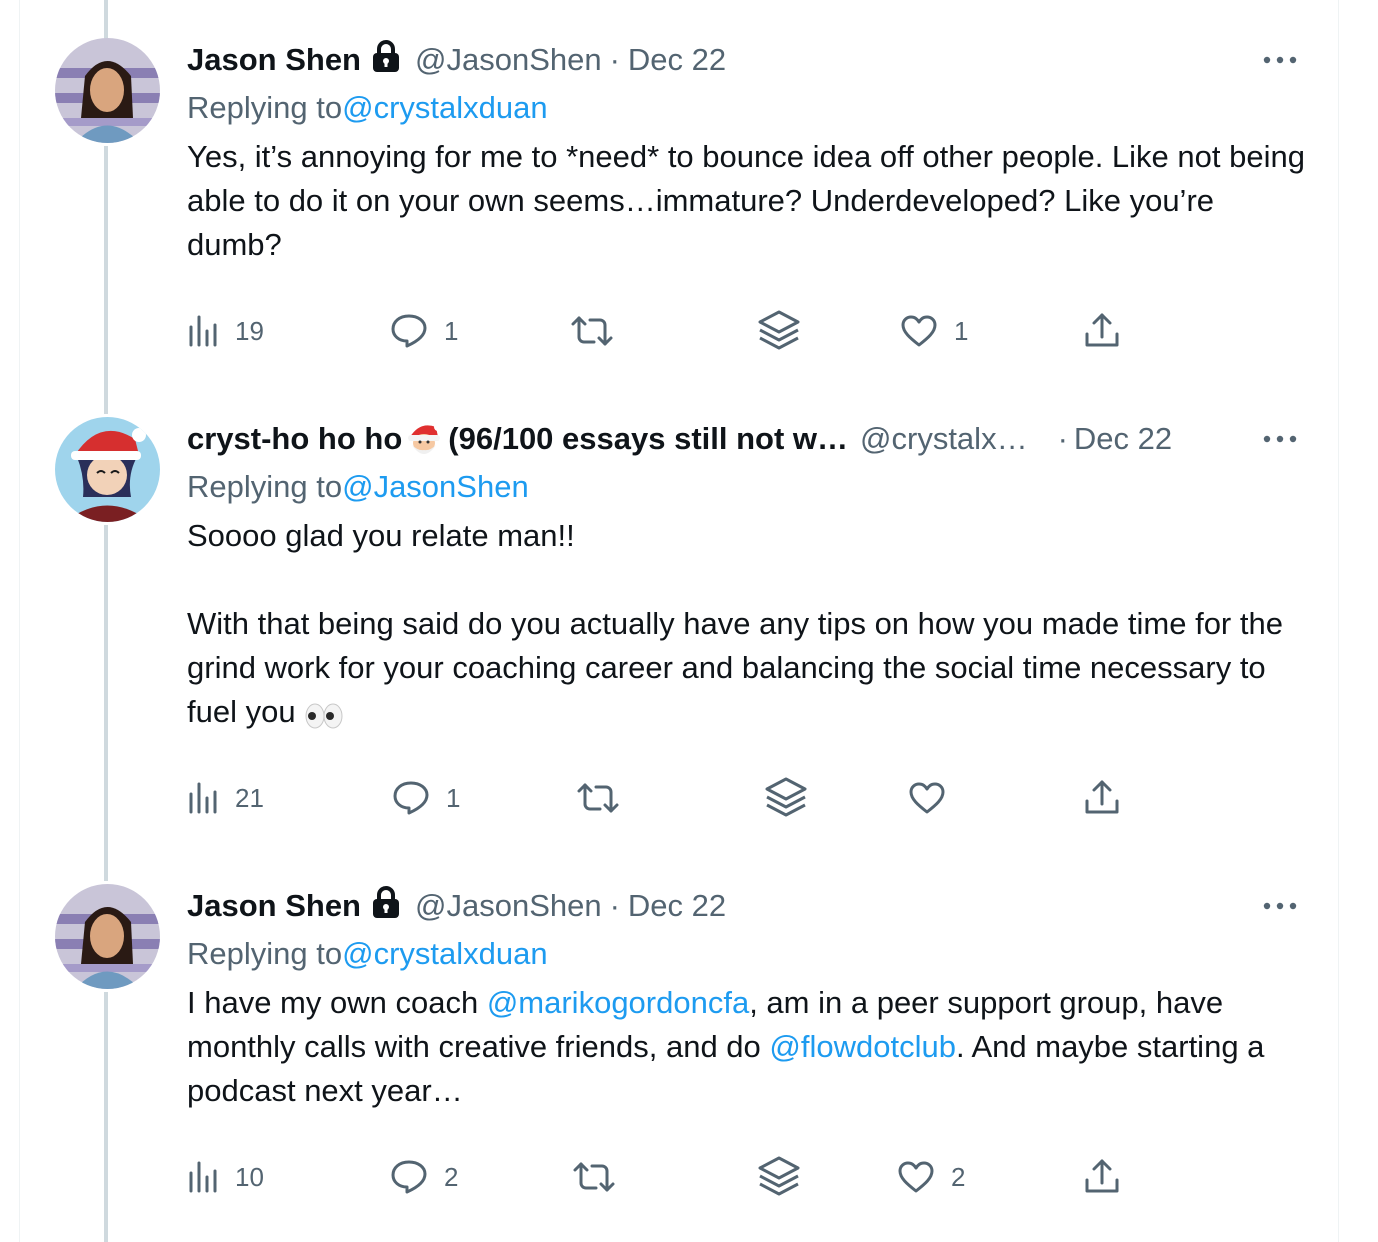 This screenshot has height=1242, width=1378. I want to click on tweet-actions: 10 2 2, so click(667, 1177).